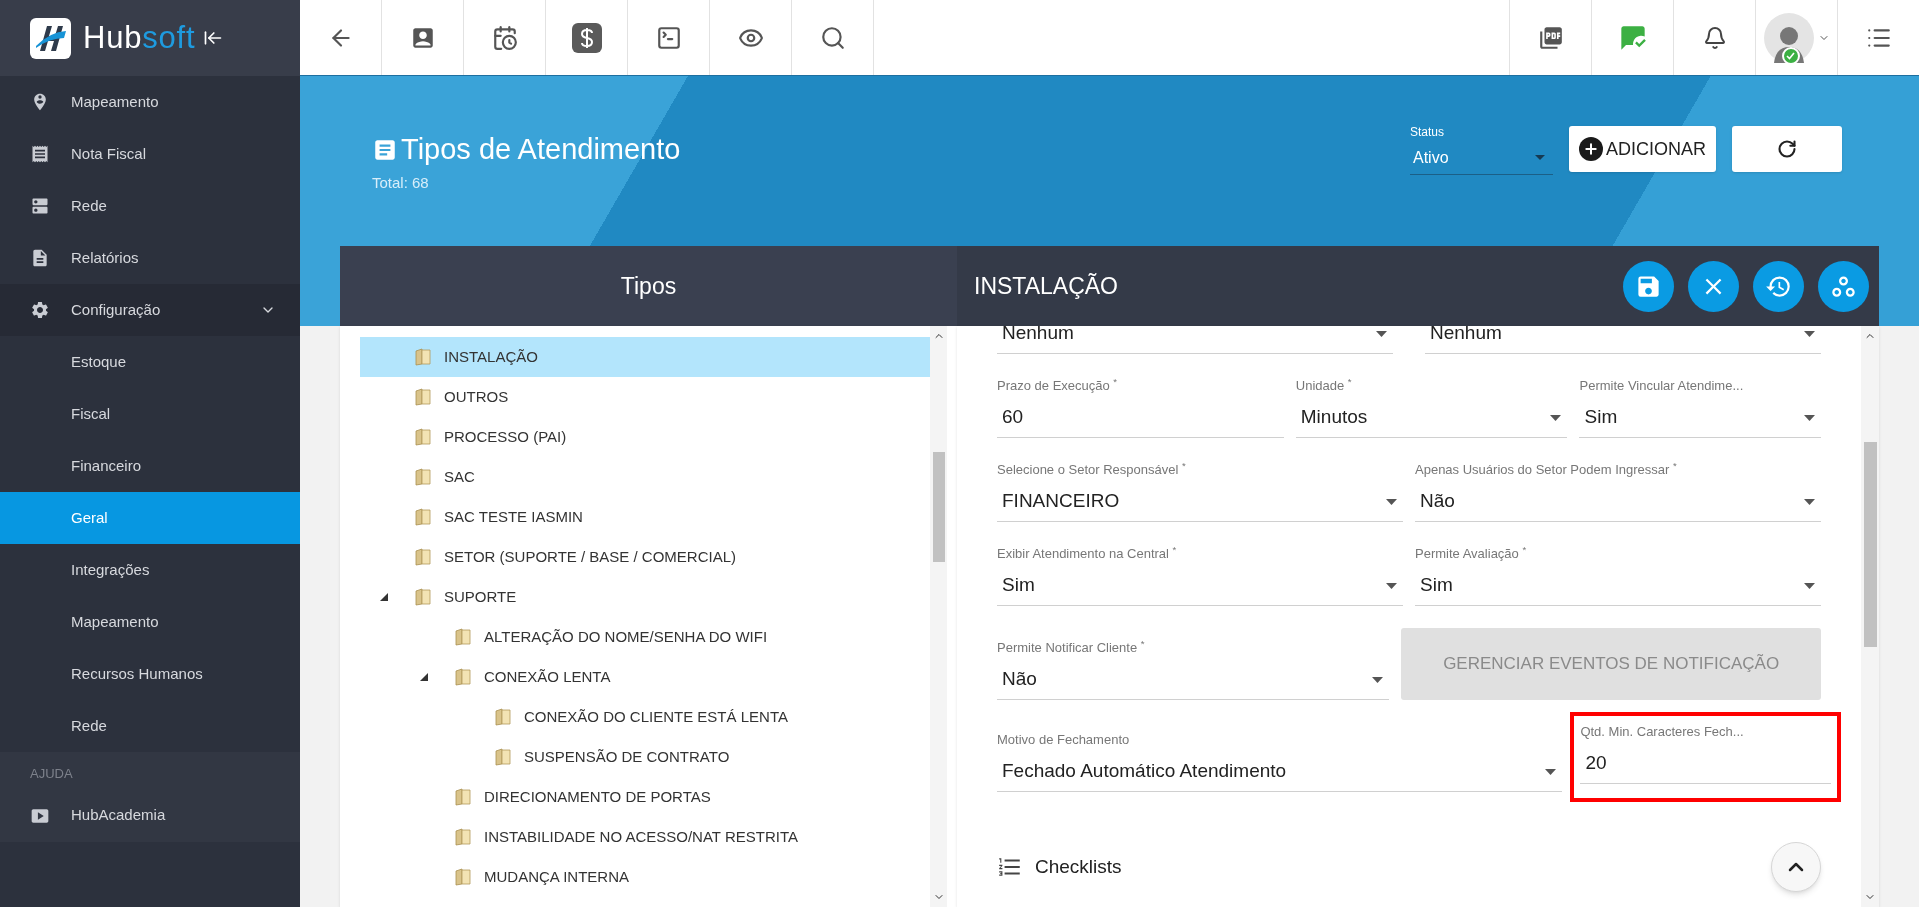 This screenshot has width=1919, height=907. Describe the element at coordinates (213, 38) in the screenshot. I see `collapse-arrow-icon` at that location.